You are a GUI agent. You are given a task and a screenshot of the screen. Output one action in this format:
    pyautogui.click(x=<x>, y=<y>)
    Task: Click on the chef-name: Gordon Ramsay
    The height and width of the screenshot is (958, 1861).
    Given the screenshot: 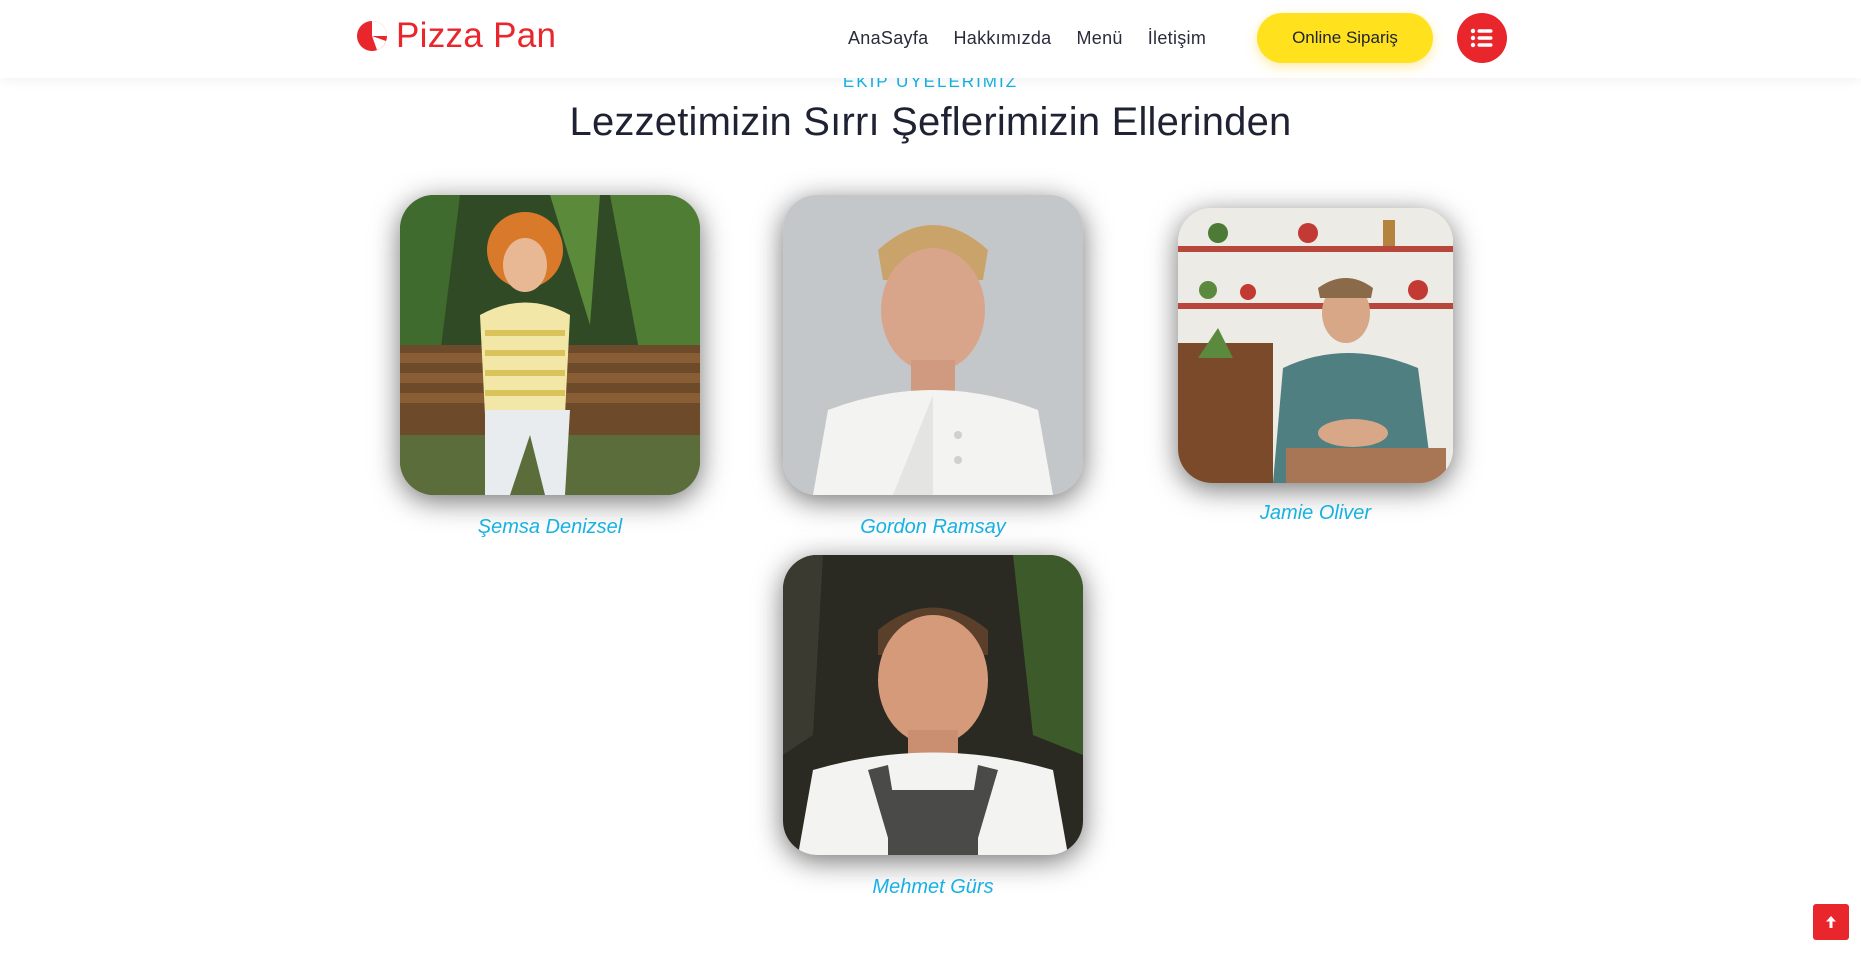 What is the action you would take?
    pyautogui.click(x=933, y=527)
    